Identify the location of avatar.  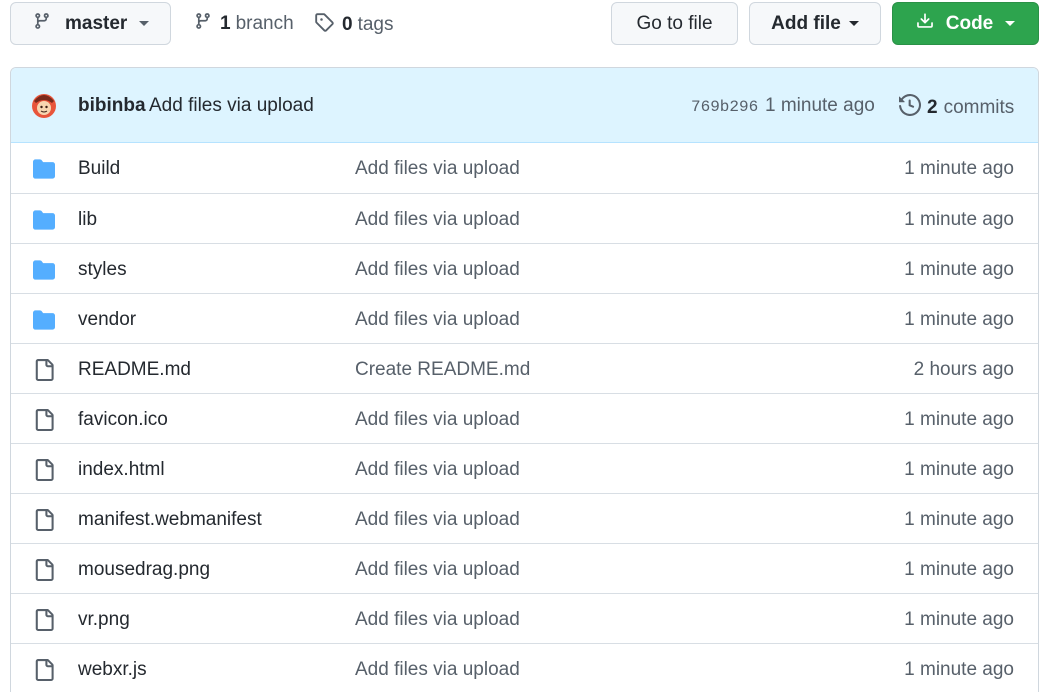
(44, 105).